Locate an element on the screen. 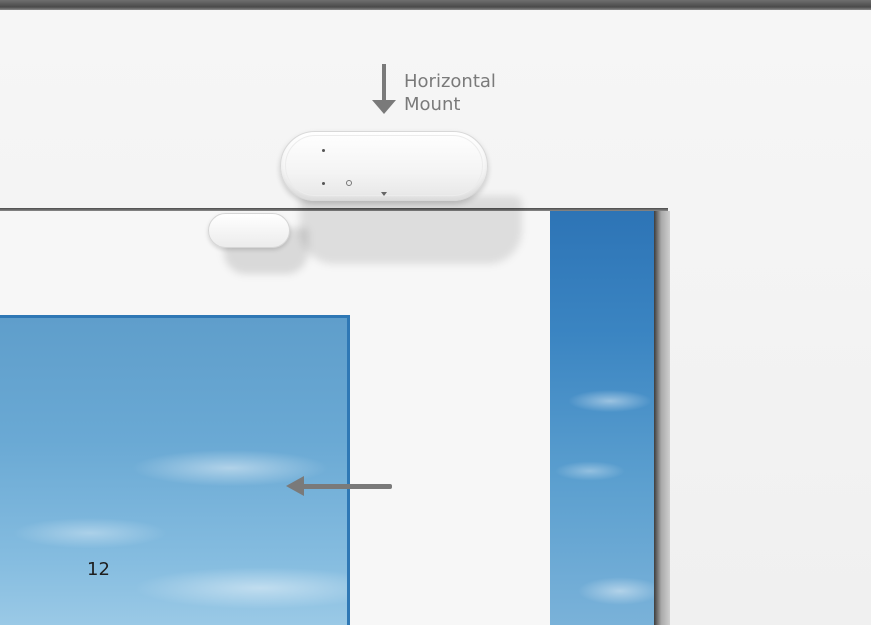 The width and height of the screenshot is (871, 625). sensor-shadow is located at coordinates (411, 230).